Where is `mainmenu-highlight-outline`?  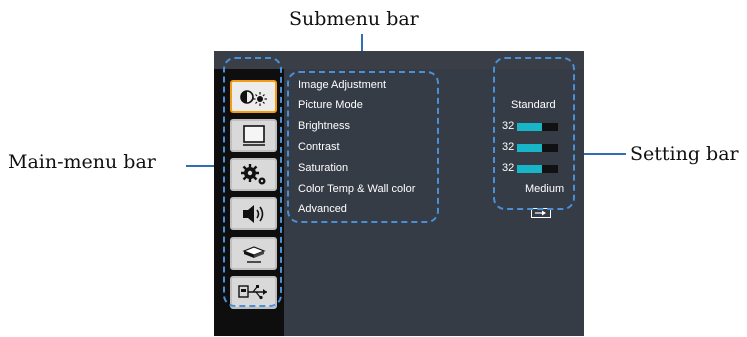 mainmenu-highlight-outline is located at coordinates (252, 182).